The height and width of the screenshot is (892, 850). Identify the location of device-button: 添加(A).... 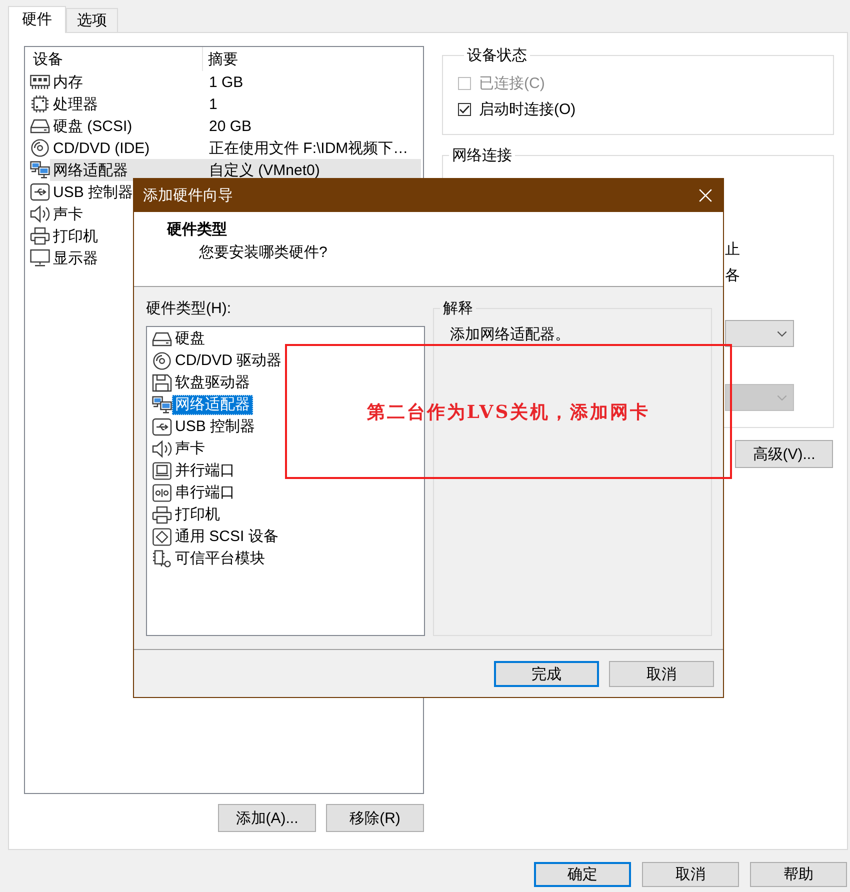
(267, 818).